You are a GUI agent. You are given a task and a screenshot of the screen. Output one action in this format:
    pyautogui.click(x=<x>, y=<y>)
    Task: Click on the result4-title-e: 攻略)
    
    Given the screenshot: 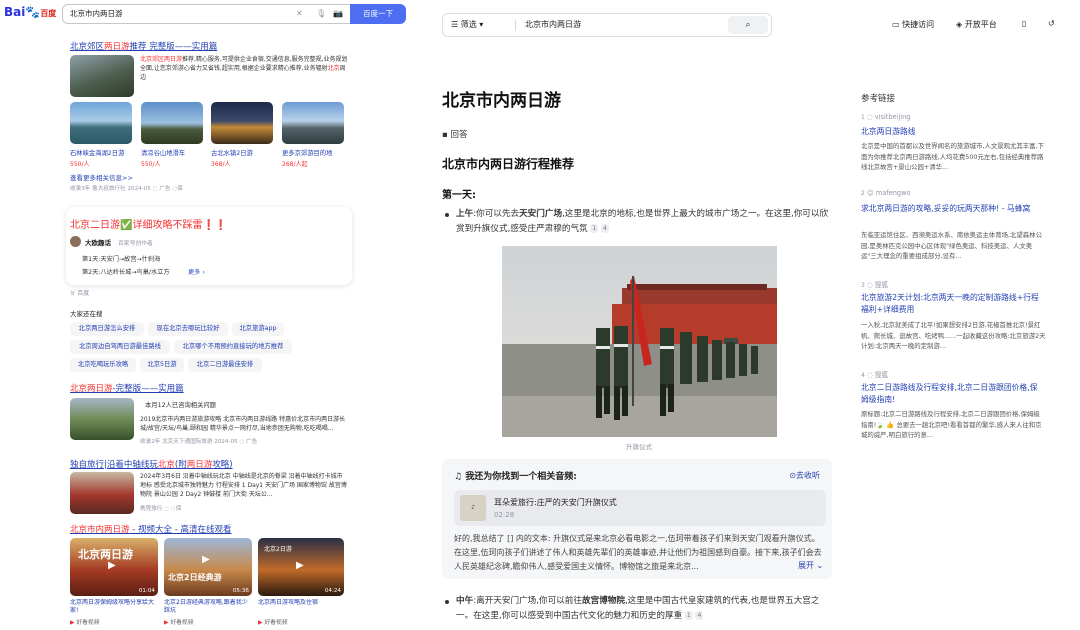 What is the action you would take?
    pyautogui.click(x=222, y=465)
    